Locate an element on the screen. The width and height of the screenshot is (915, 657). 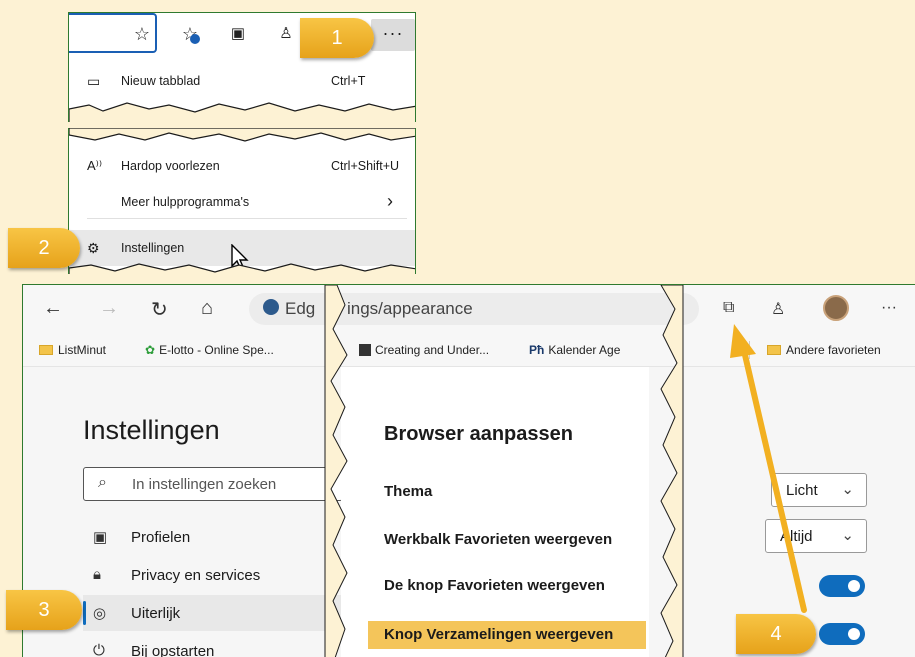
site-icon: Pħ is located at coordinates (537, 350).